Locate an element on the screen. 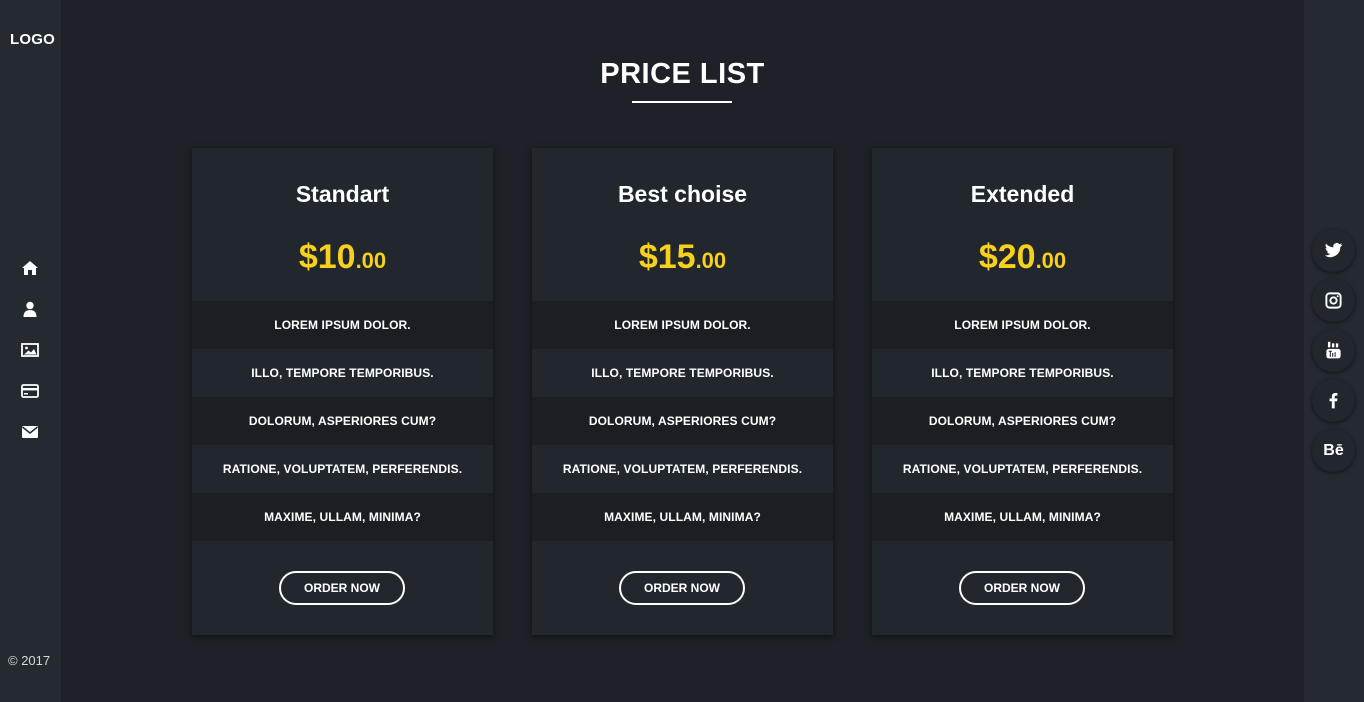  youtube-icon is located at coordinates (1333, 350).